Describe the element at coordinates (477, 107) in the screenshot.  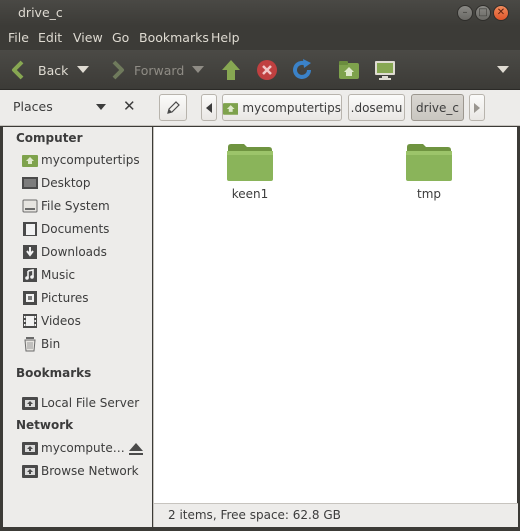
I see `breadcrumb-scroll-right` at that location.